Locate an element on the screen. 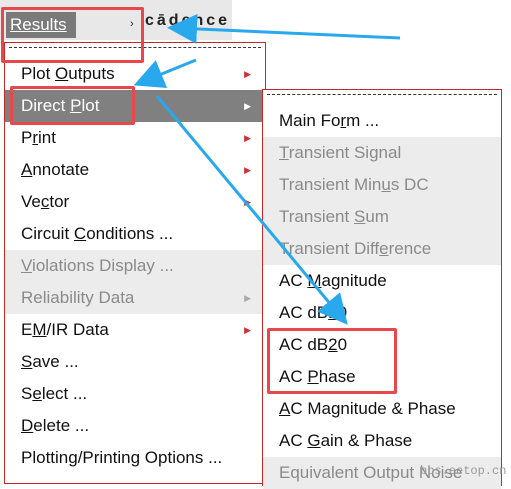  watermark: bbs.eetop.cn is located at coordinates (463, 471).